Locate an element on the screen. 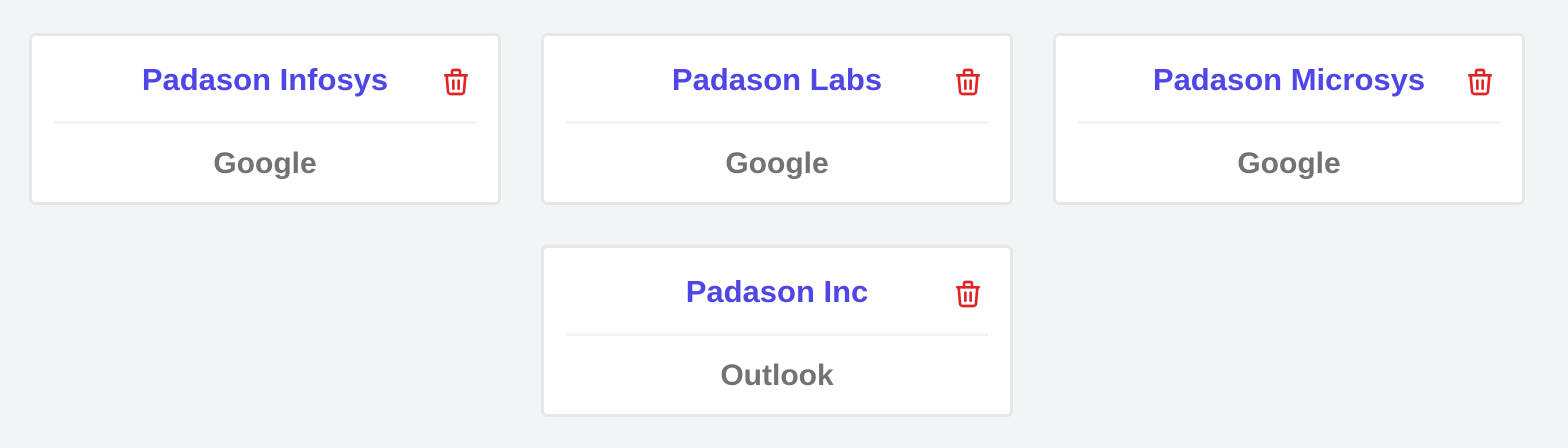 This screenshot has height=448, width=1568. account-name: Padason Labs is located at coordinates (777, 79).